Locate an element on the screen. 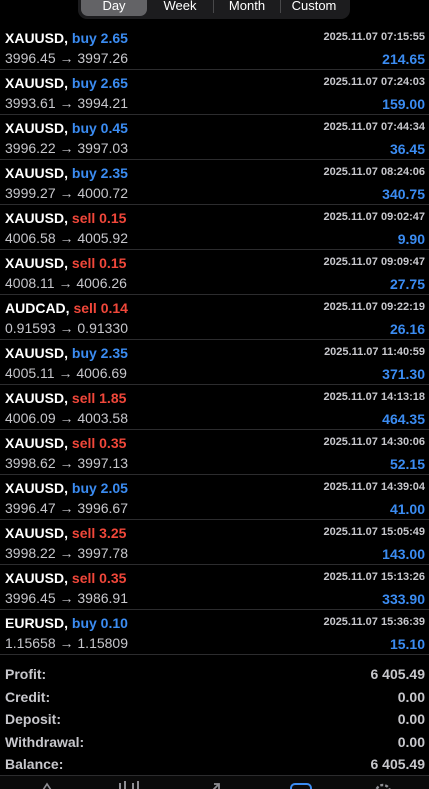 This screenshot has width=429, height=789. tab-month: Month is located at coordinates (247, 8).